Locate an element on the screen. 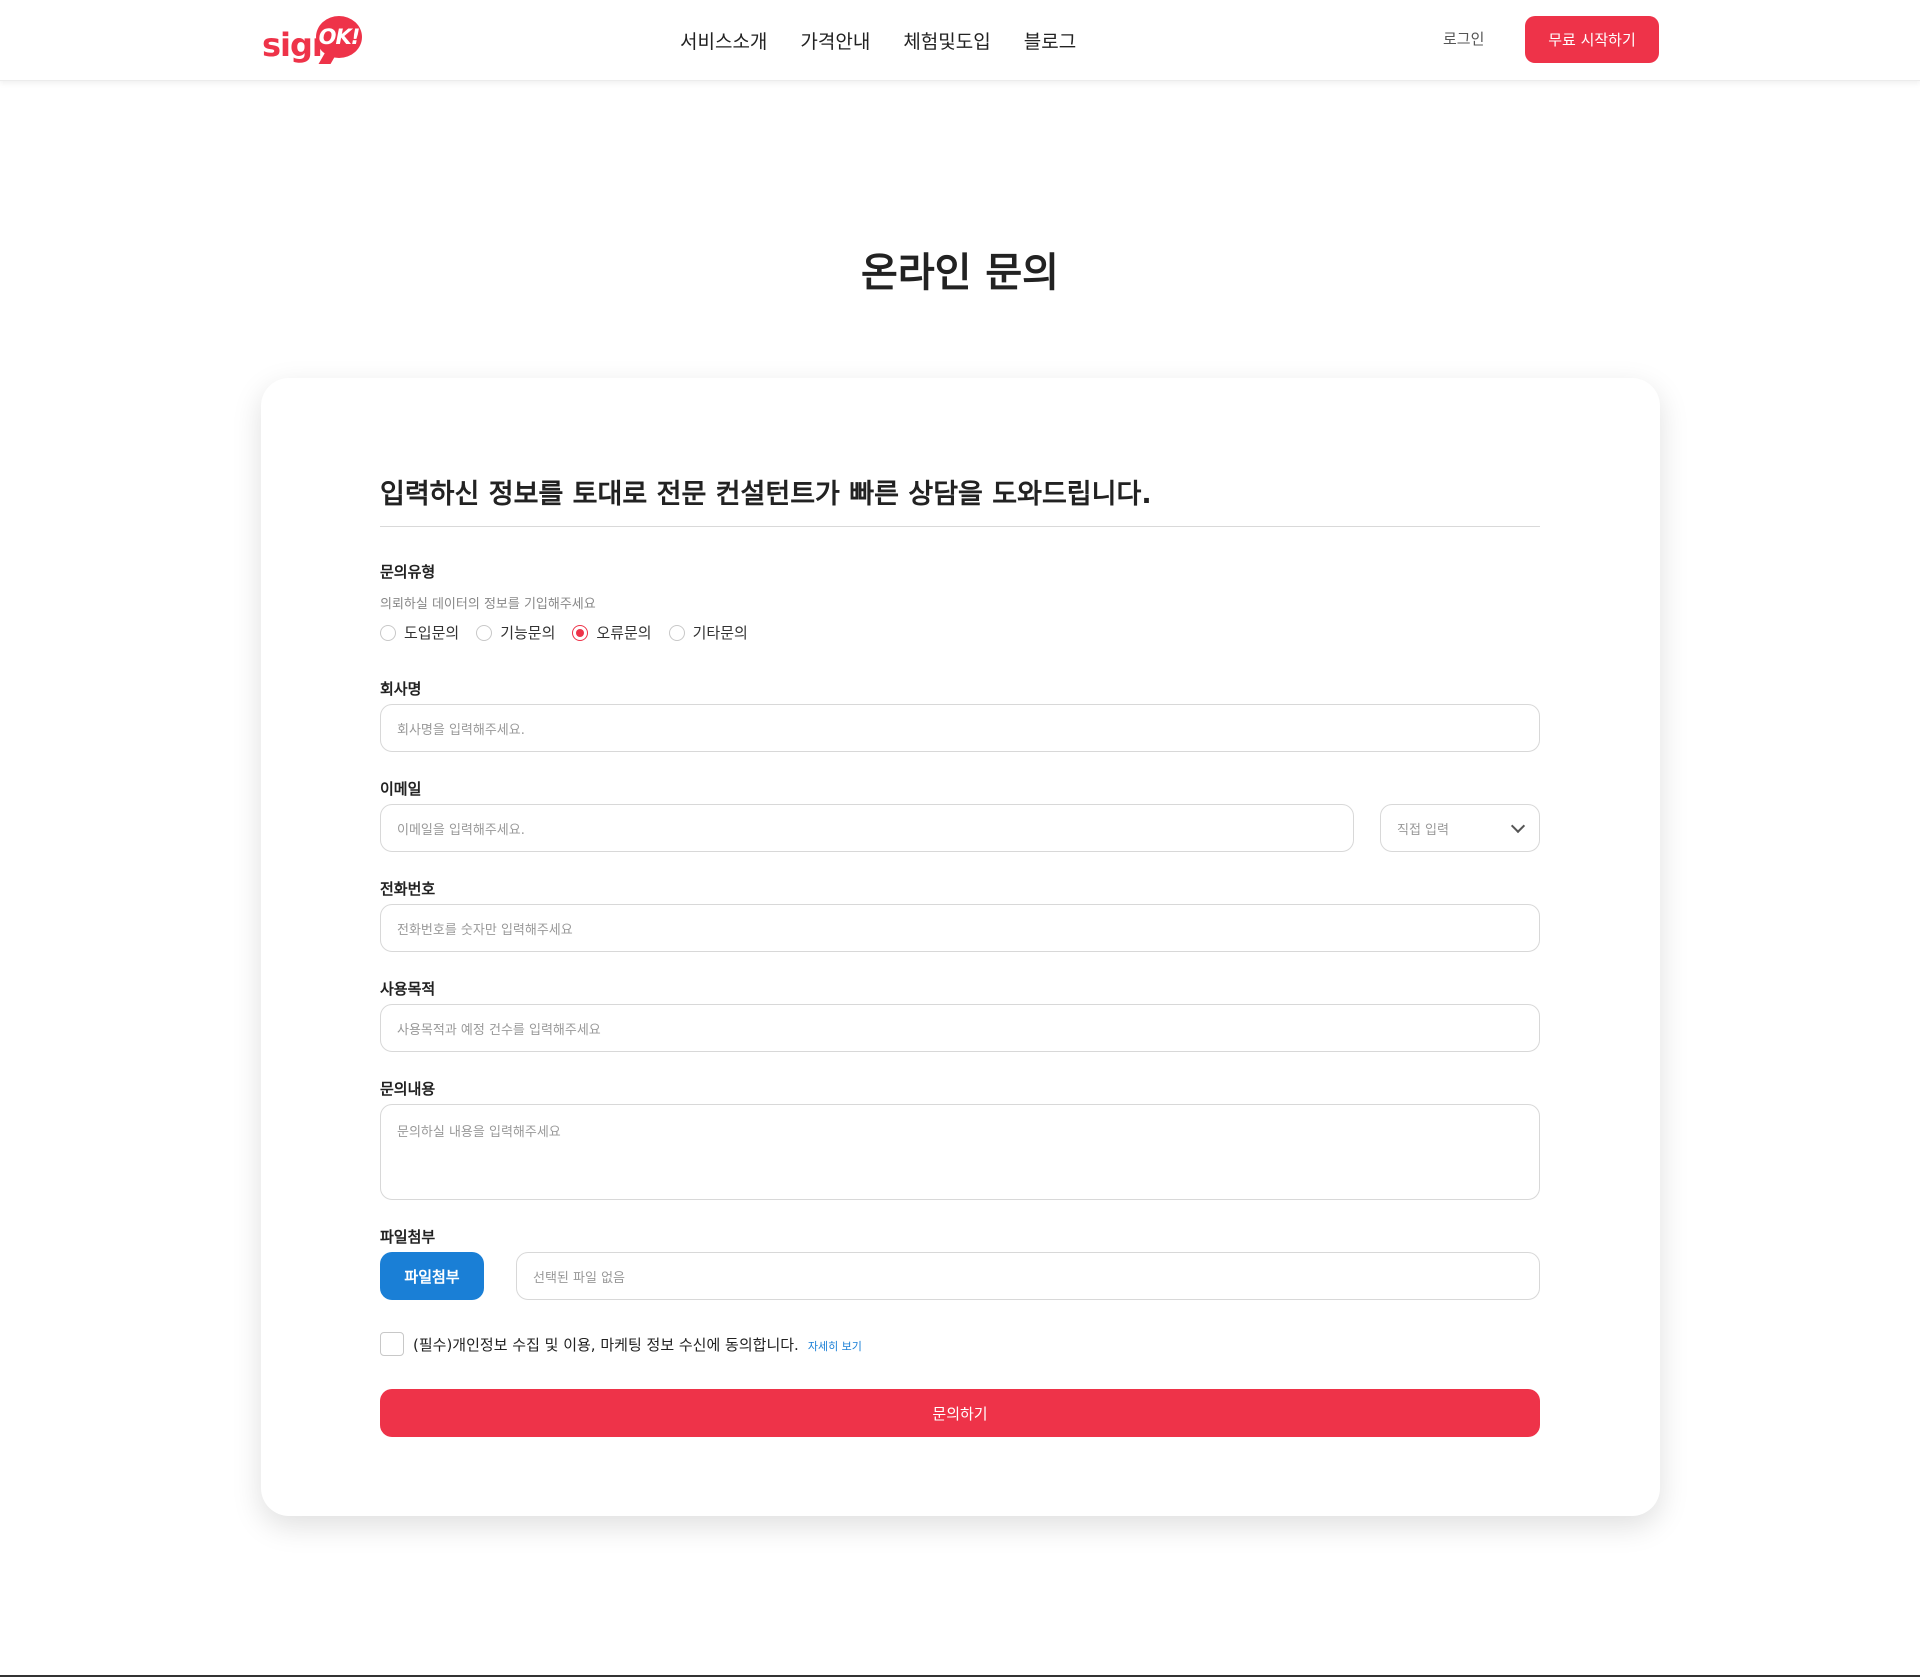 This screenshot has width=1920, height=1677. privacy-agreement-checkbox is located at coordinates (392, 1344).